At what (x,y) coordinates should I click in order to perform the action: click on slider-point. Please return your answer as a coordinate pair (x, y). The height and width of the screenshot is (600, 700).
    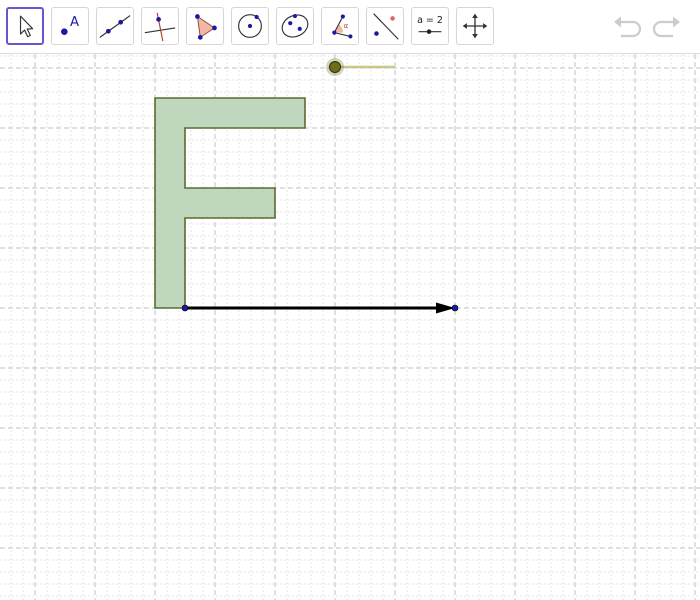
    Looking at the image, I should click on (335, 67).